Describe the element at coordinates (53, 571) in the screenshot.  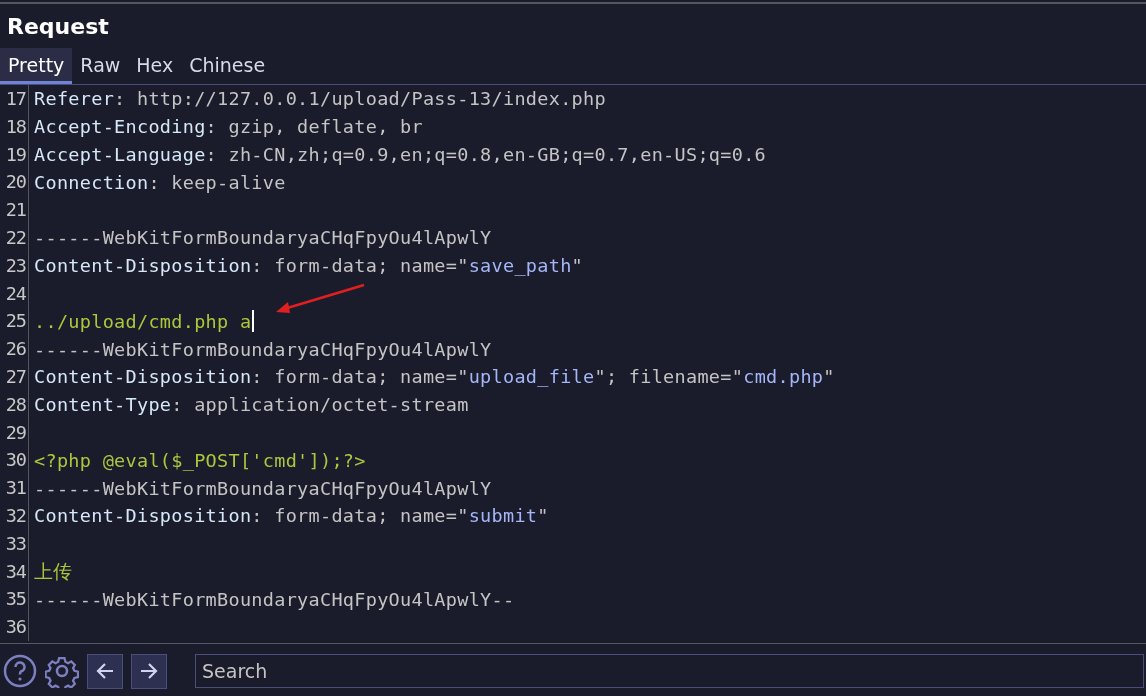
I see `code-line: 上传` at that location.